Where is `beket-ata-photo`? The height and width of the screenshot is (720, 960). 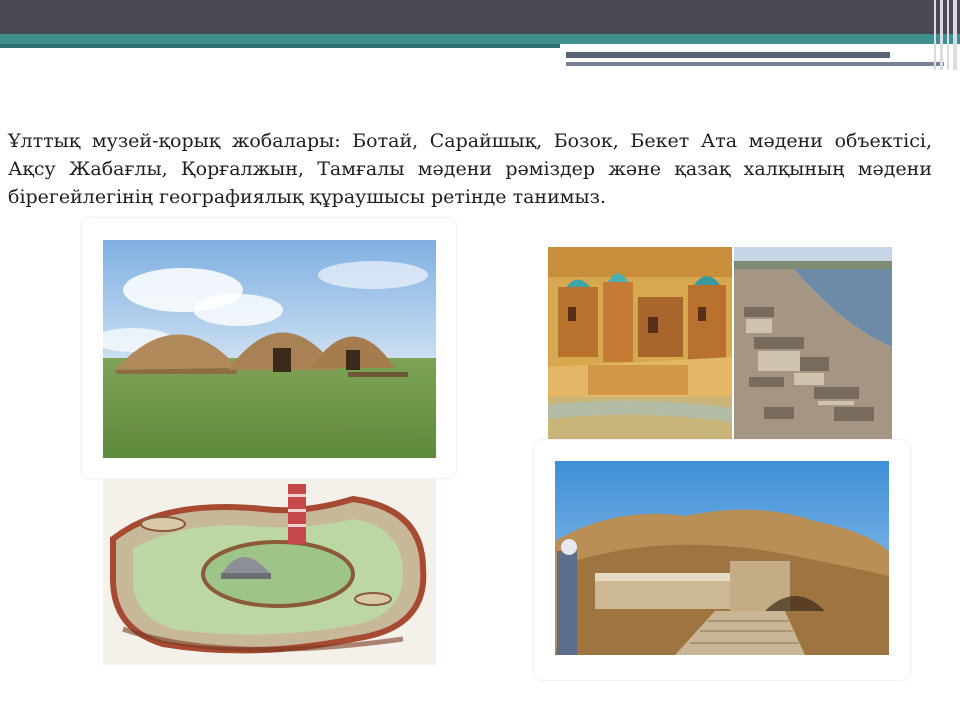 beket-ata-photo is located at coordinates (722, 558).